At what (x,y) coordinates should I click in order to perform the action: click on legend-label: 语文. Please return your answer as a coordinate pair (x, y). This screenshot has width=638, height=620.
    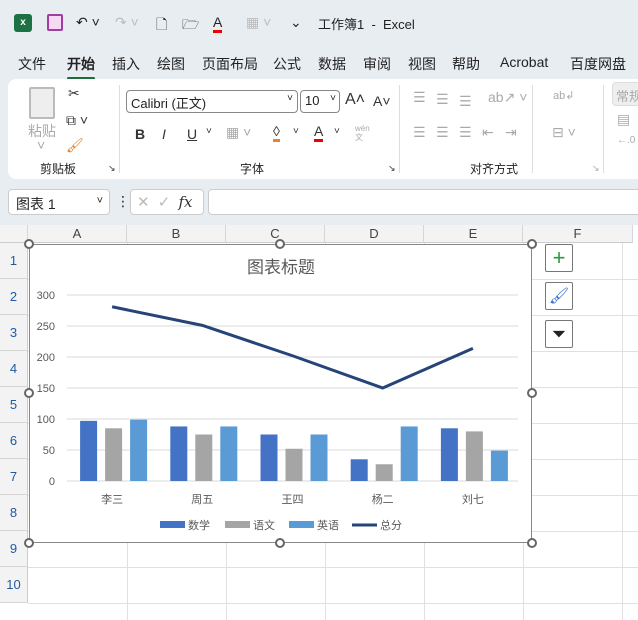
    Looking at the image, I should click on (264, 525).